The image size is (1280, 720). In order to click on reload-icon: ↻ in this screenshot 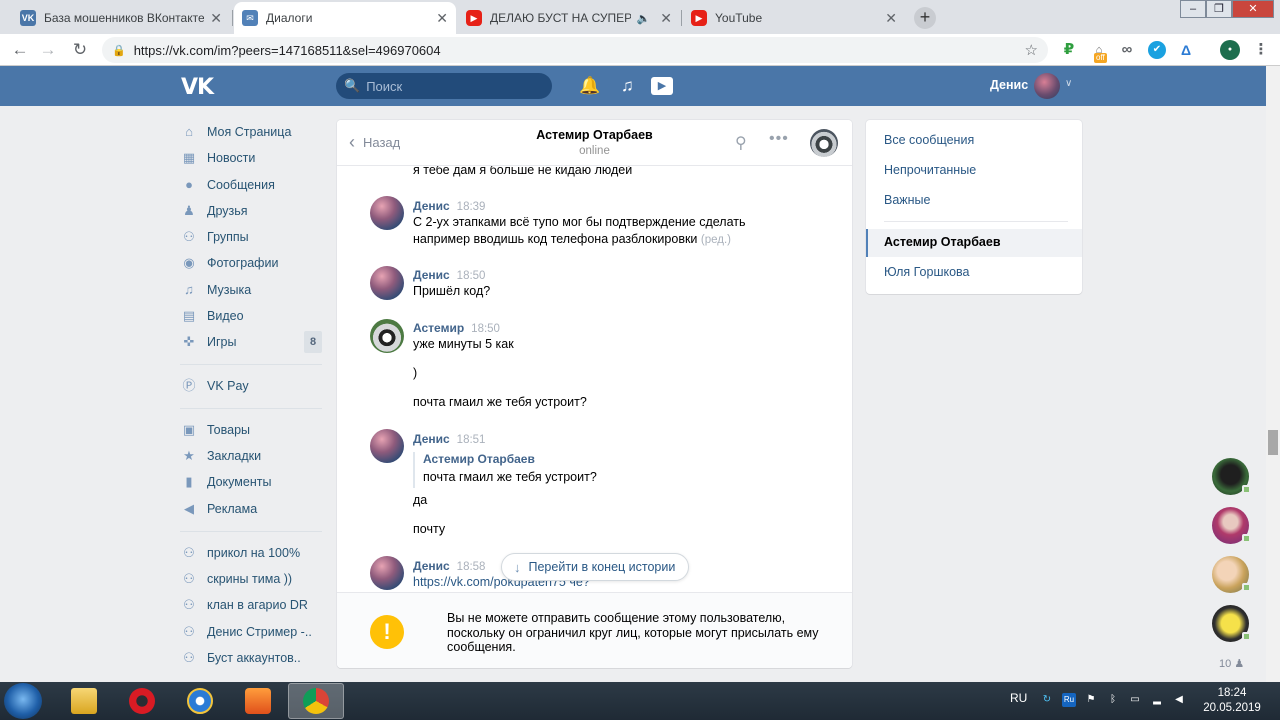, I will do `click(80, 50)`.